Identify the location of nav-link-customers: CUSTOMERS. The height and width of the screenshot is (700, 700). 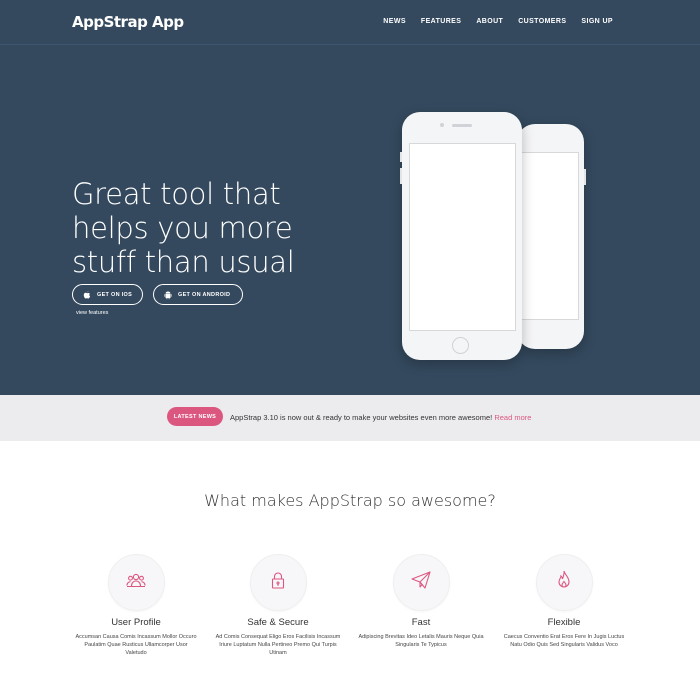
(542, 21).